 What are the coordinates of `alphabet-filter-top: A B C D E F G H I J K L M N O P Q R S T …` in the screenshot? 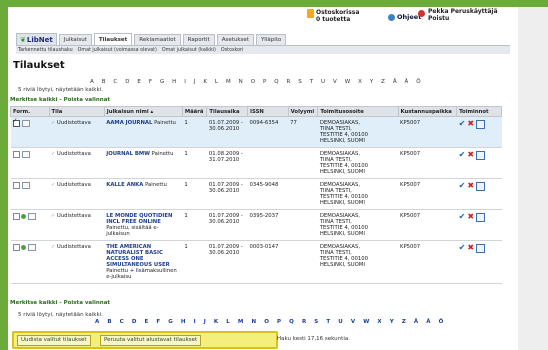 It's located at (257, 82).